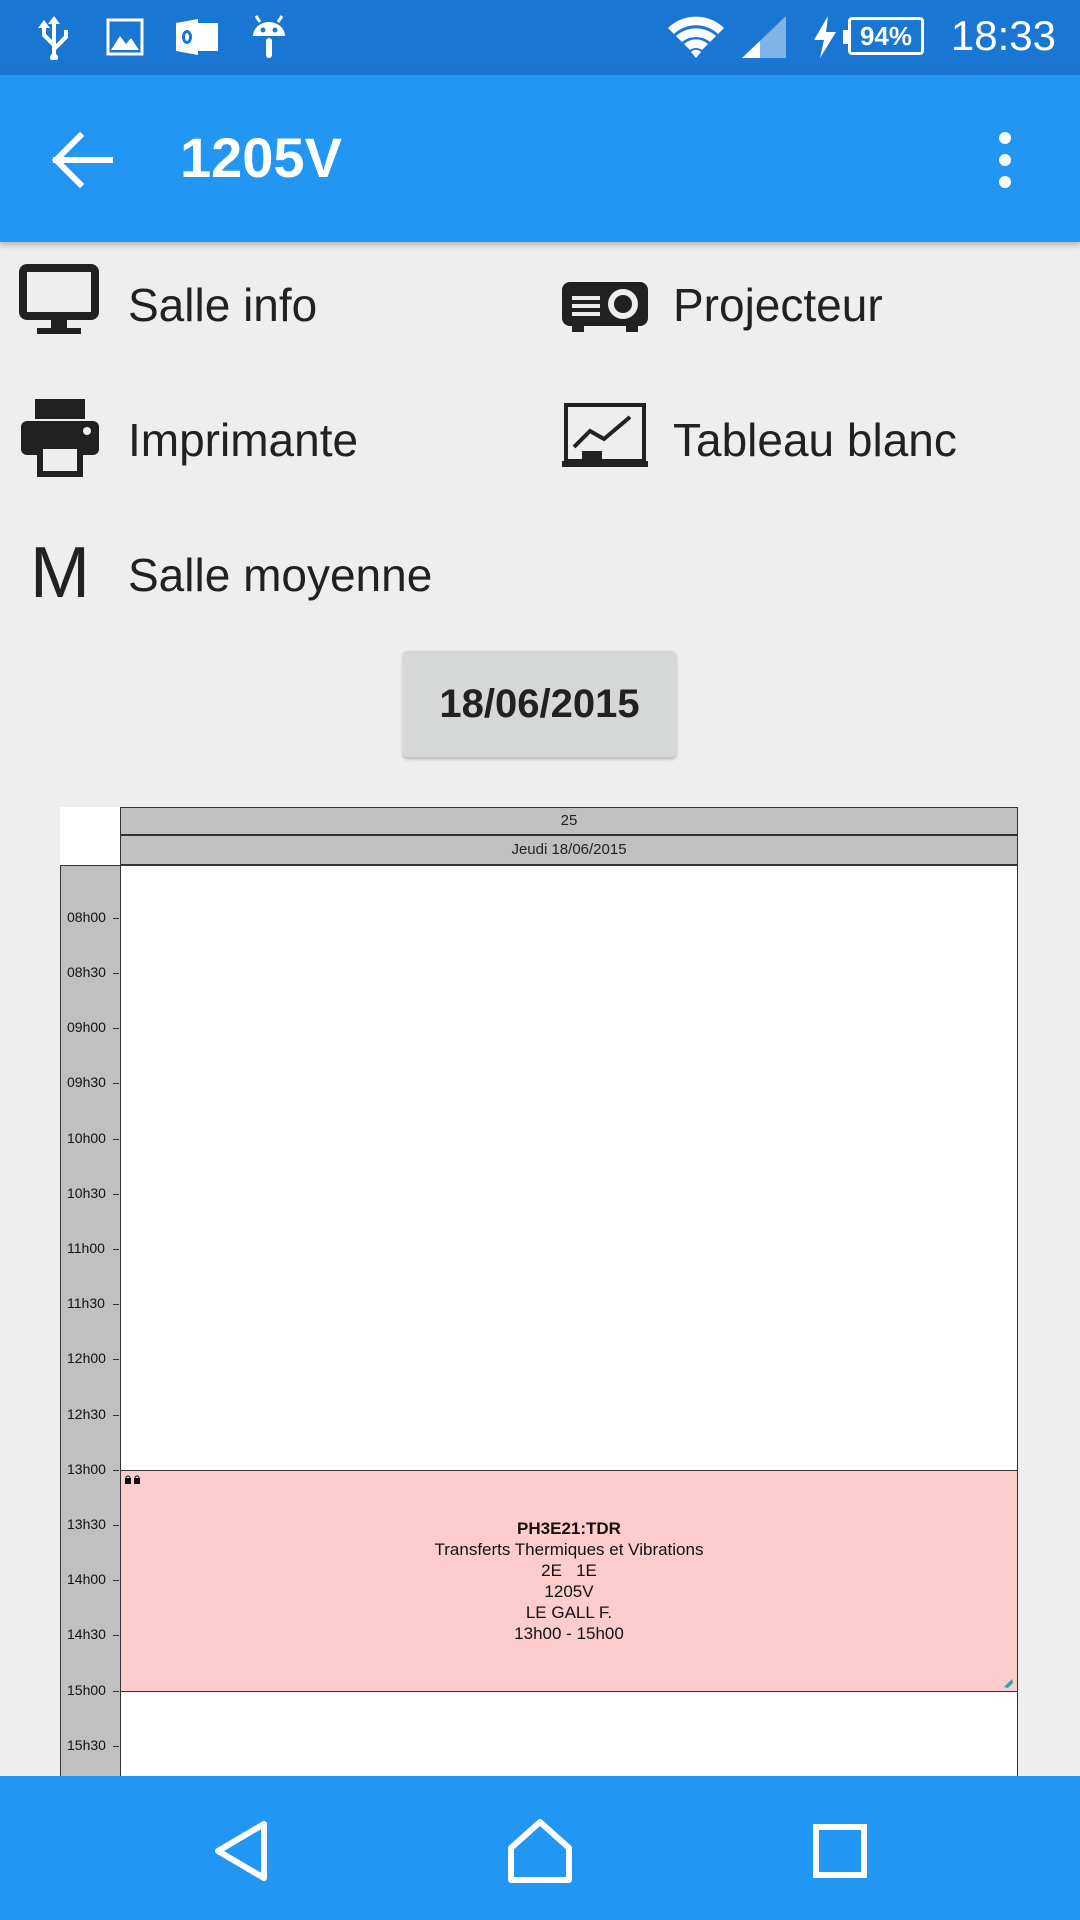 This screenshot has height=1920, width=1080. Describe the element at coordinates (93, 1414) in the screenshot. I see `time-label: 12h30` at that location.